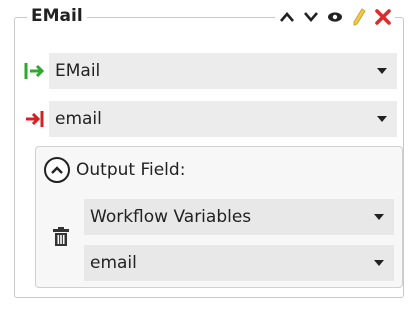  I want to click on variable-name-value: email, so click(113, 263).